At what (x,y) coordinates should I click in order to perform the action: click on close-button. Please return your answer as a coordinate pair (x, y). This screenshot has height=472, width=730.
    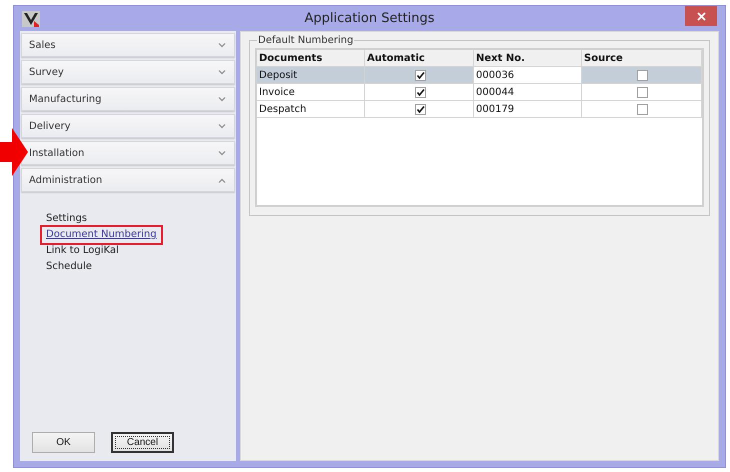
    Looking at the image, I should click on (701, 16).